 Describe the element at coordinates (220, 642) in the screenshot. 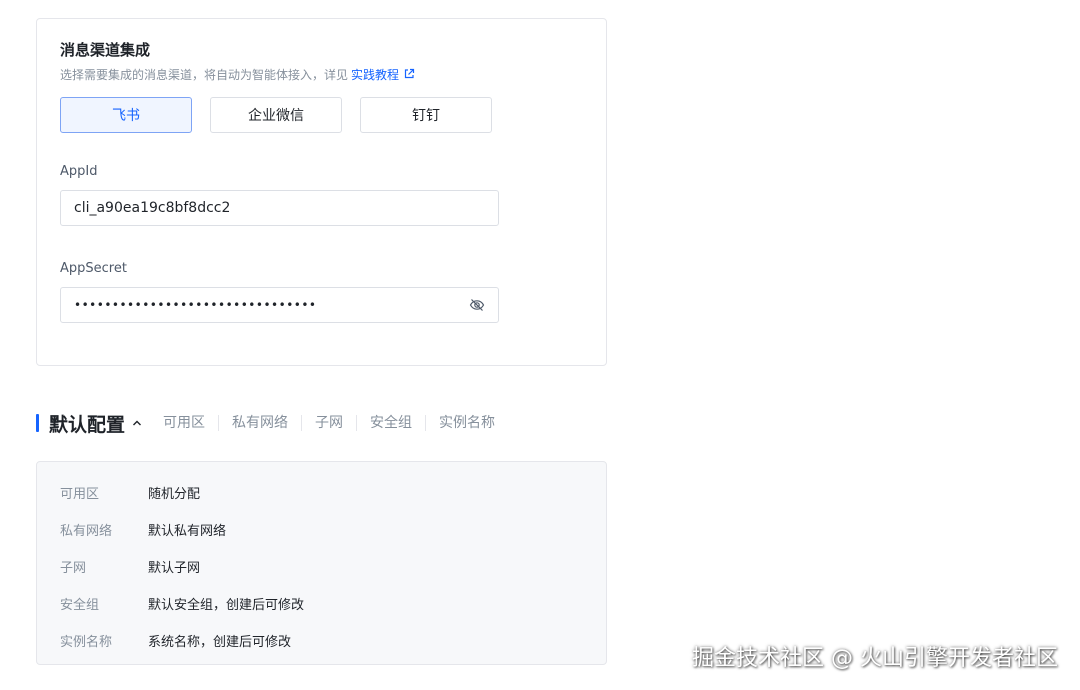

I see `detail-value: 系统名称，创建后可修改` at that location.